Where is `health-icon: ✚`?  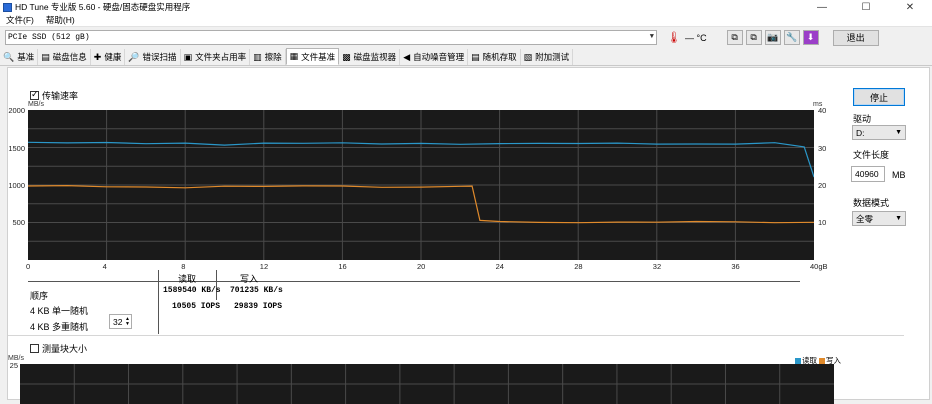 health-icon: ✚ is located at coordinates (97, 56).